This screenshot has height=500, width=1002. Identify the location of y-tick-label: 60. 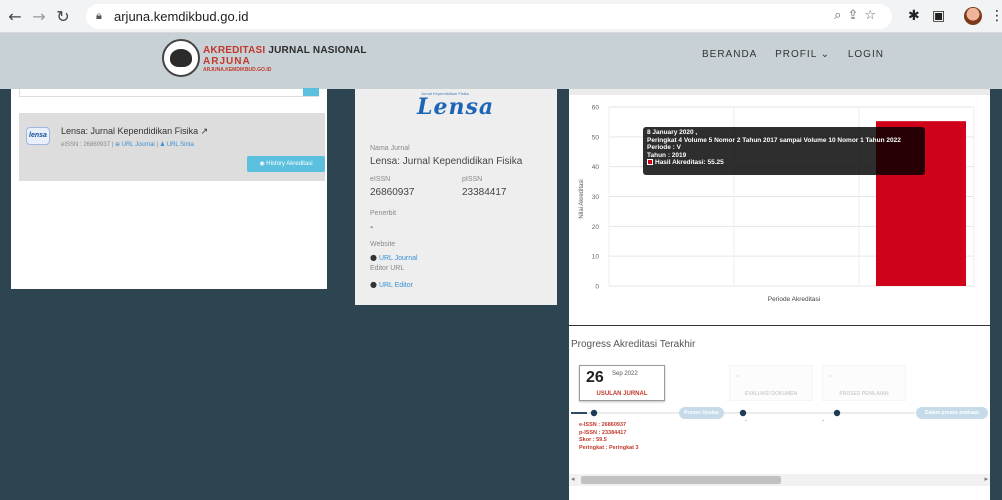
(596, 108).